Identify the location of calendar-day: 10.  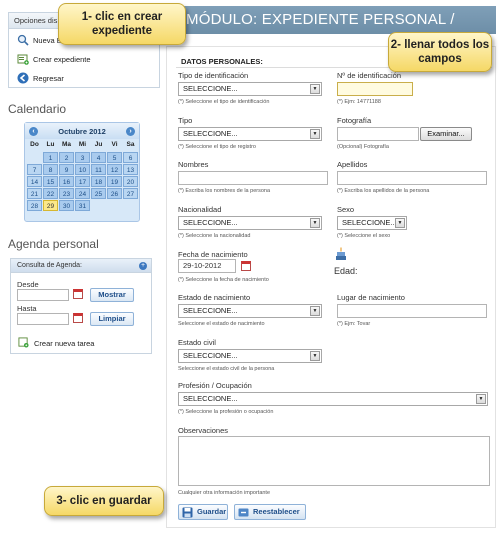
(82, 169).